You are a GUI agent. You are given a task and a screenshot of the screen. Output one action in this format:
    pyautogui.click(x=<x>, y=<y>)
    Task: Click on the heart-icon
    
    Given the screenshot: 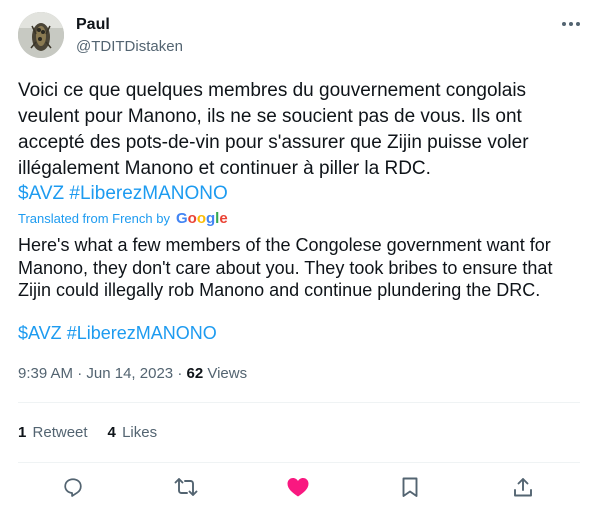 What is the action you would take?
    pyautogui.click(x=298, y=487)
    